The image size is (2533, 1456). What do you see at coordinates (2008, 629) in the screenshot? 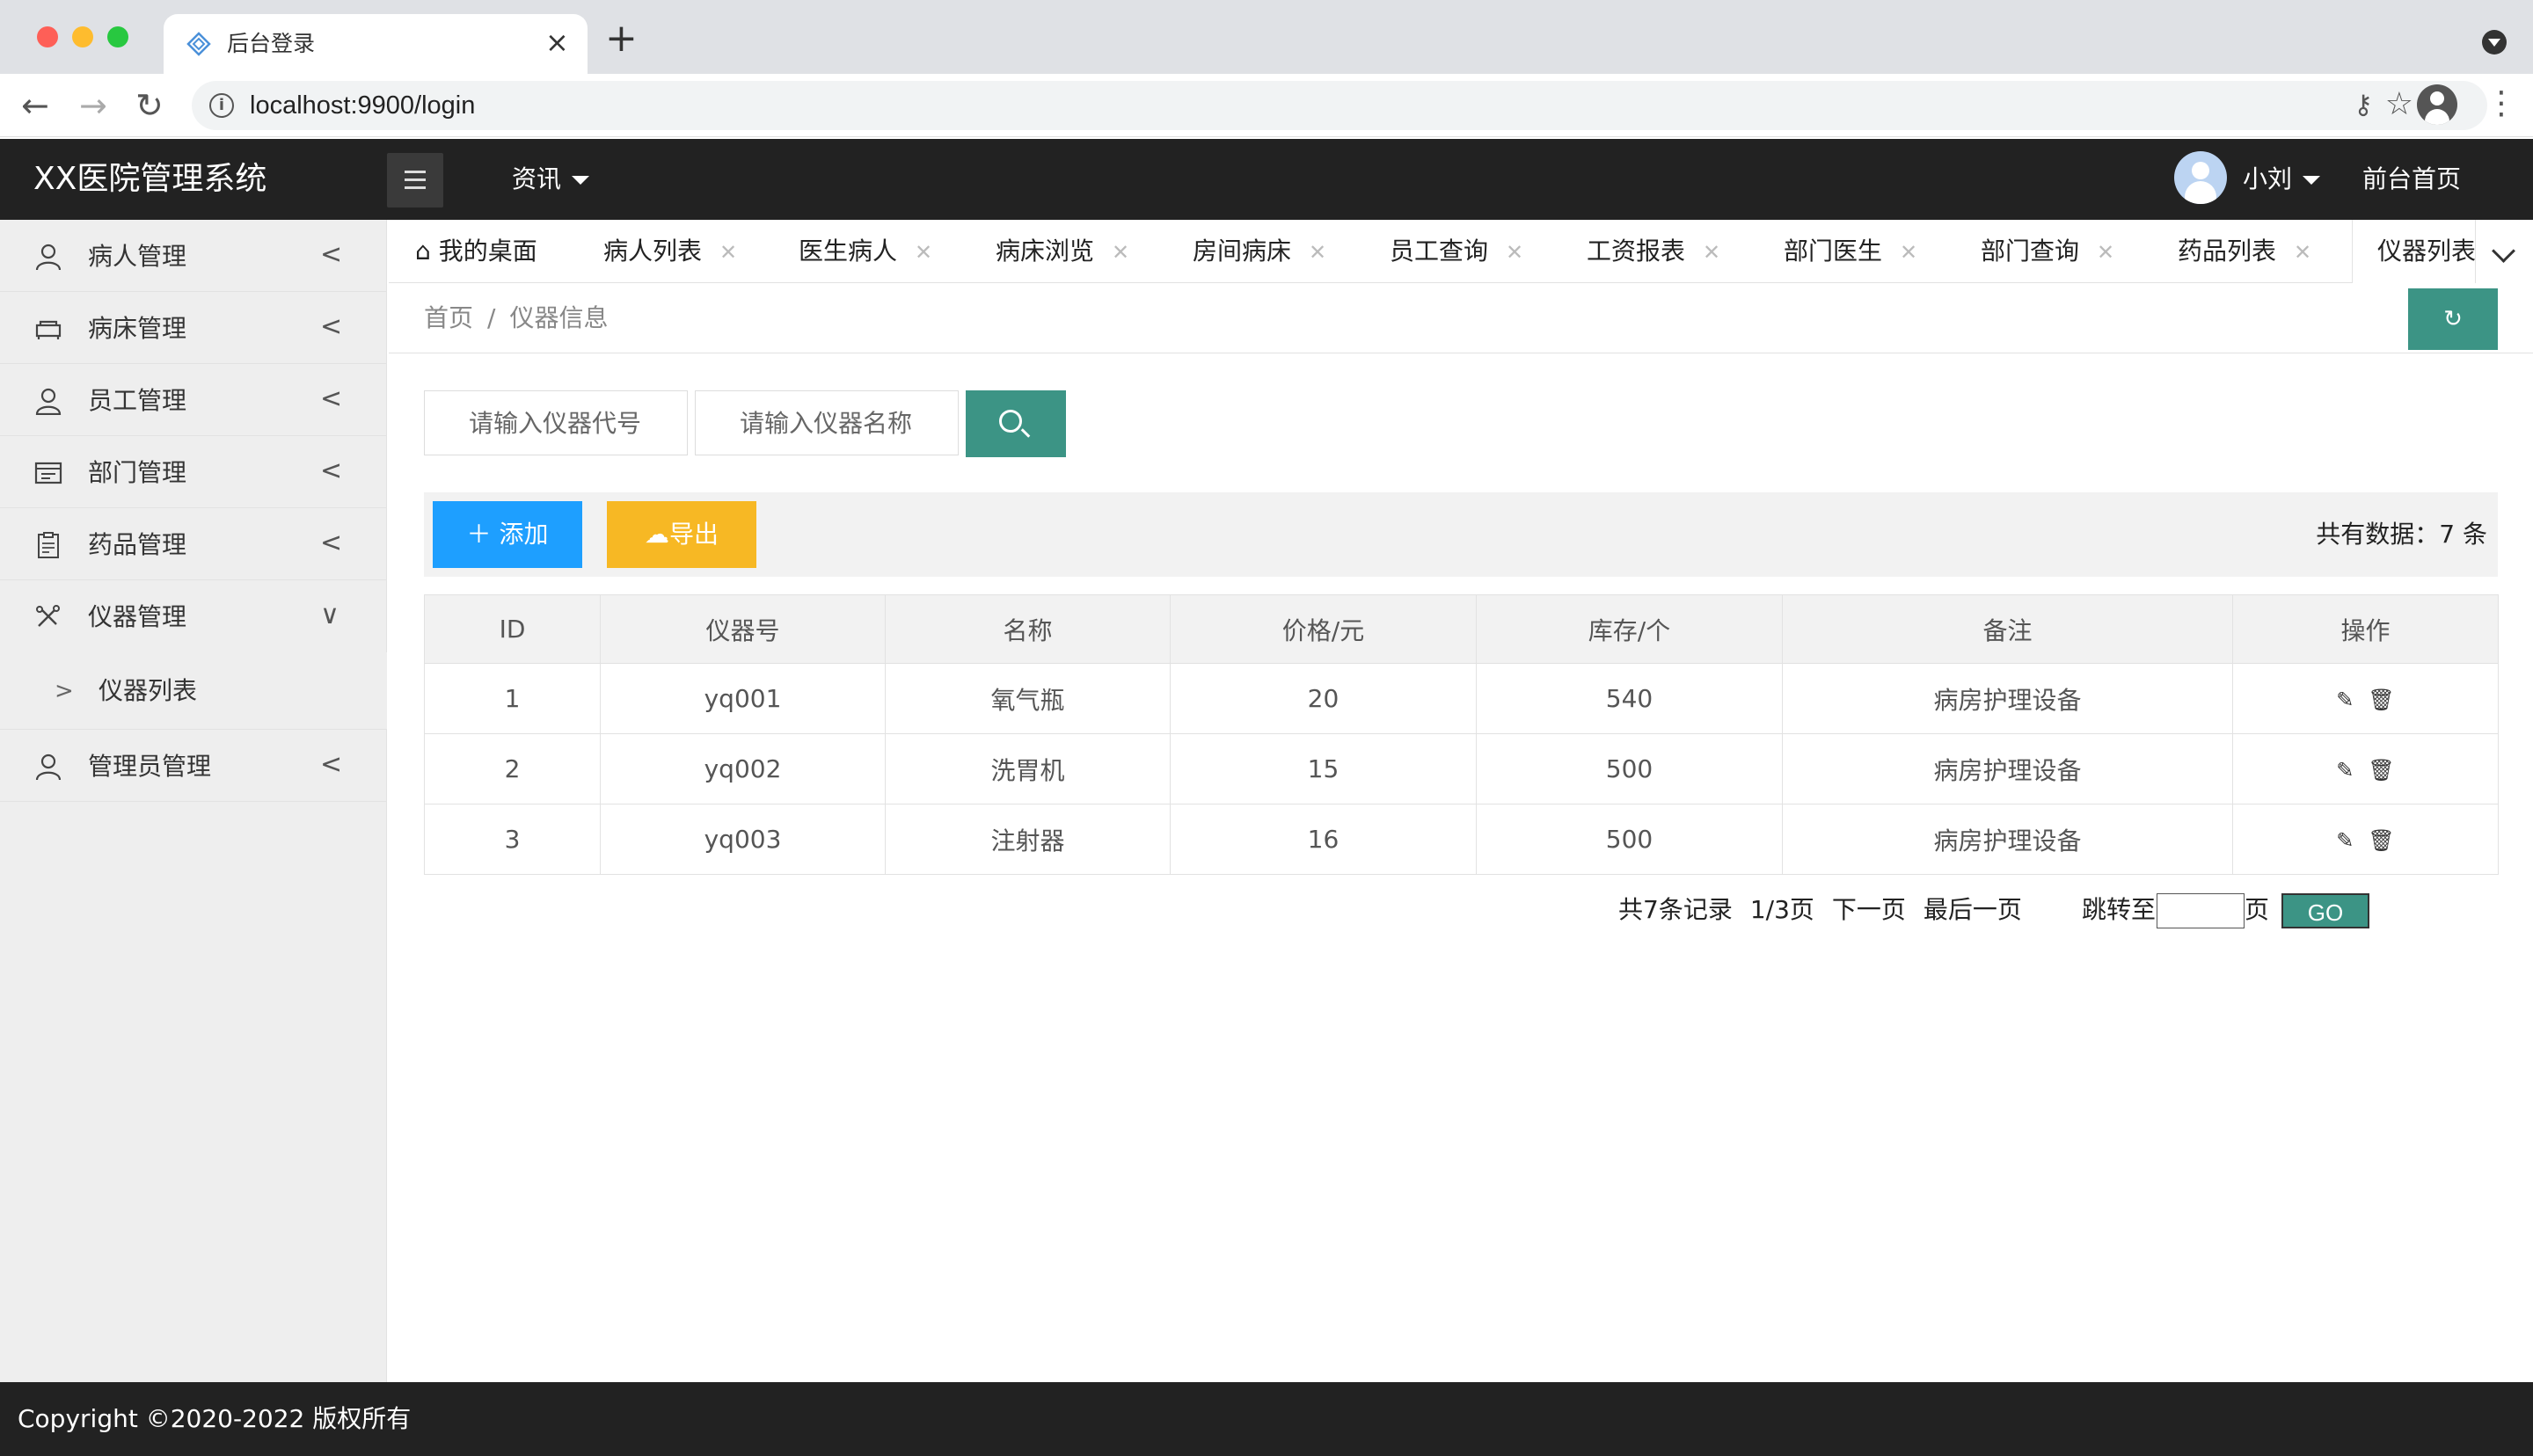
I see `column-header: 备注` at bounding box center [2008, 629].